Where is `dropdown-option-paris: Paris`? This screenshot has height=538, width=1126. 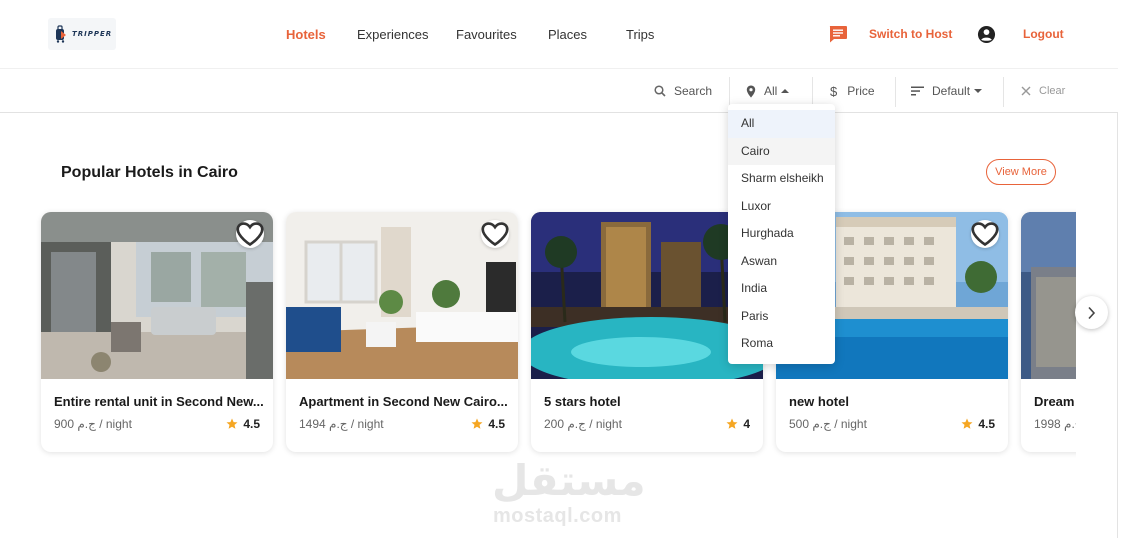 dropdown-option-paris: Paris is located at coordinates (781, 317).